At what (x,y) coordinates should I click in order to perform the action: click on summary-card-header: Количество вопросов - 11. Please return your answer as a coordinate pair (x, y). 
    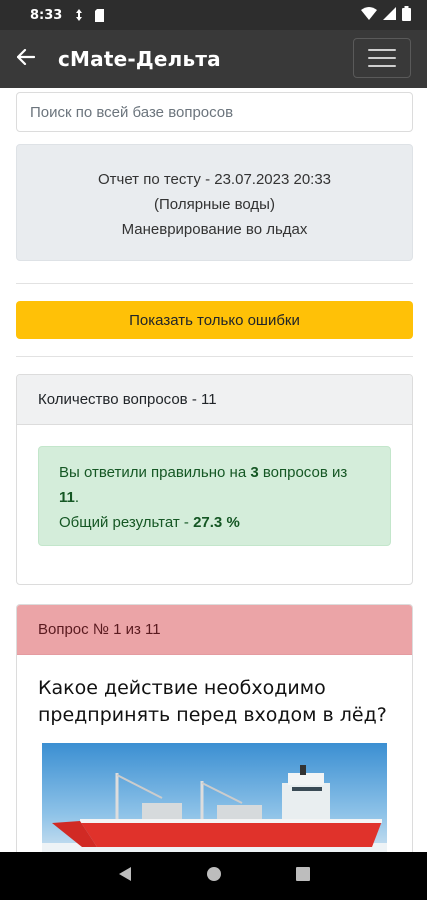
    Looking at the image, I should click on (214, 400).